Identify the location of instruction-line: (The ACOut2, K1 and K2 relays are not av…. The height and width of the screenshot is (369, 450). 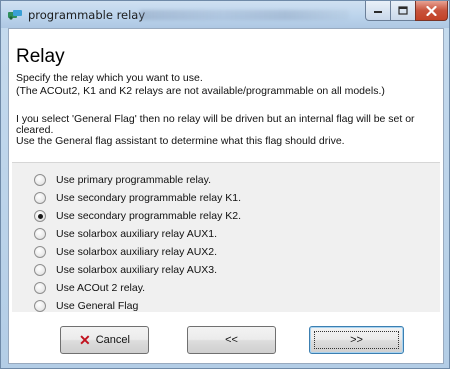
(200, 91).